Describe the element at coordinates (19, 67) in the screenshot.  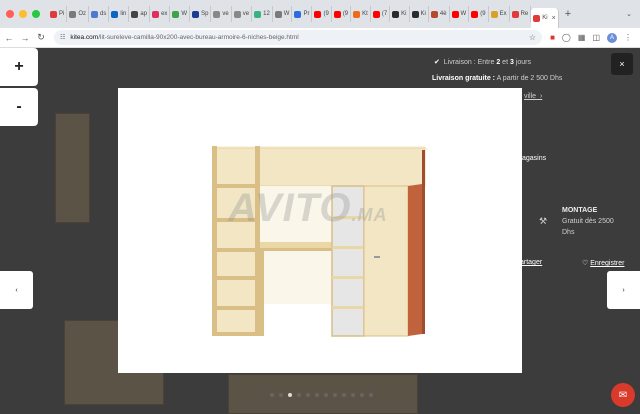
I see `zoom-in-button: +` at that location.